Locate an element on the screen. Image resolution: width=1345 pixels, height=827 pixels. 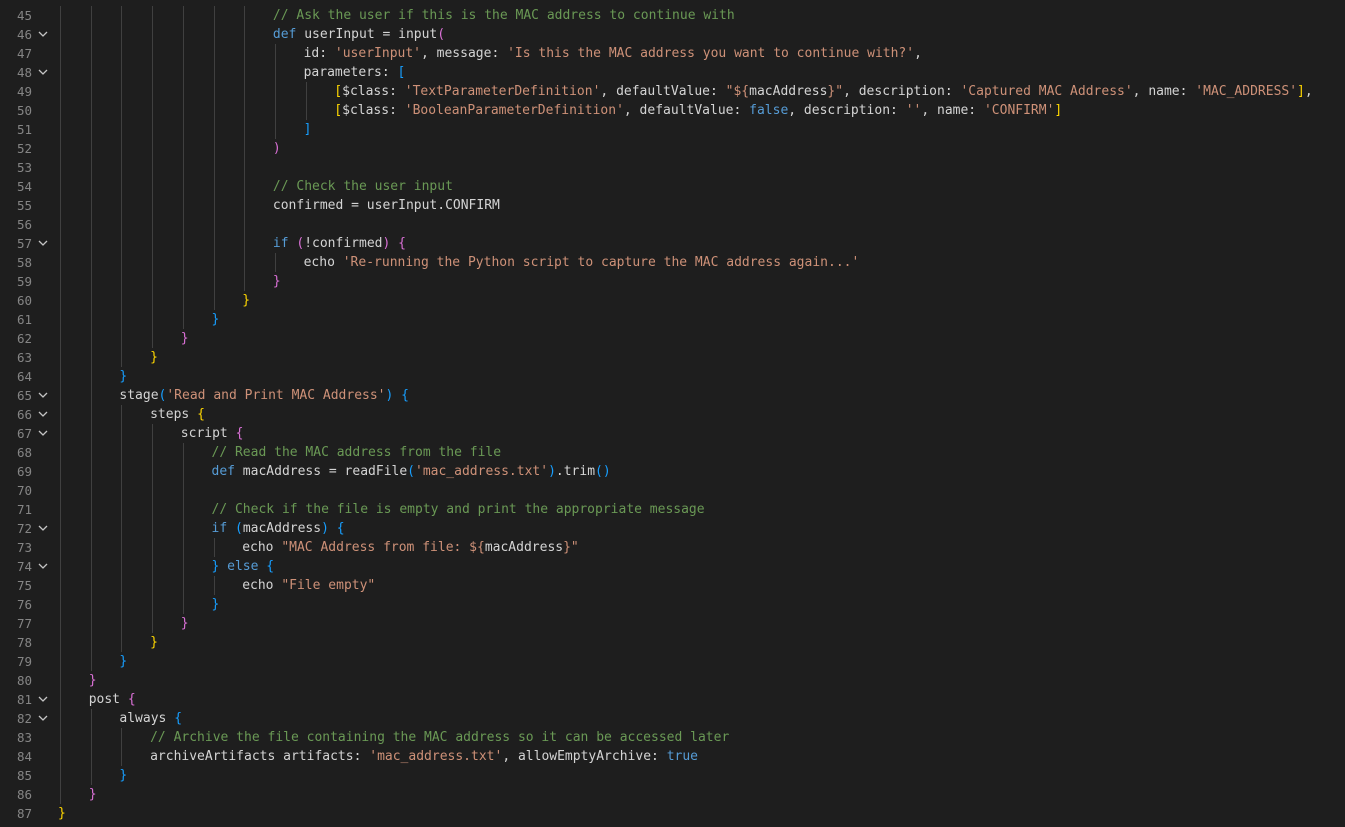
code-line: 76} is located at coordinates (672, 604).